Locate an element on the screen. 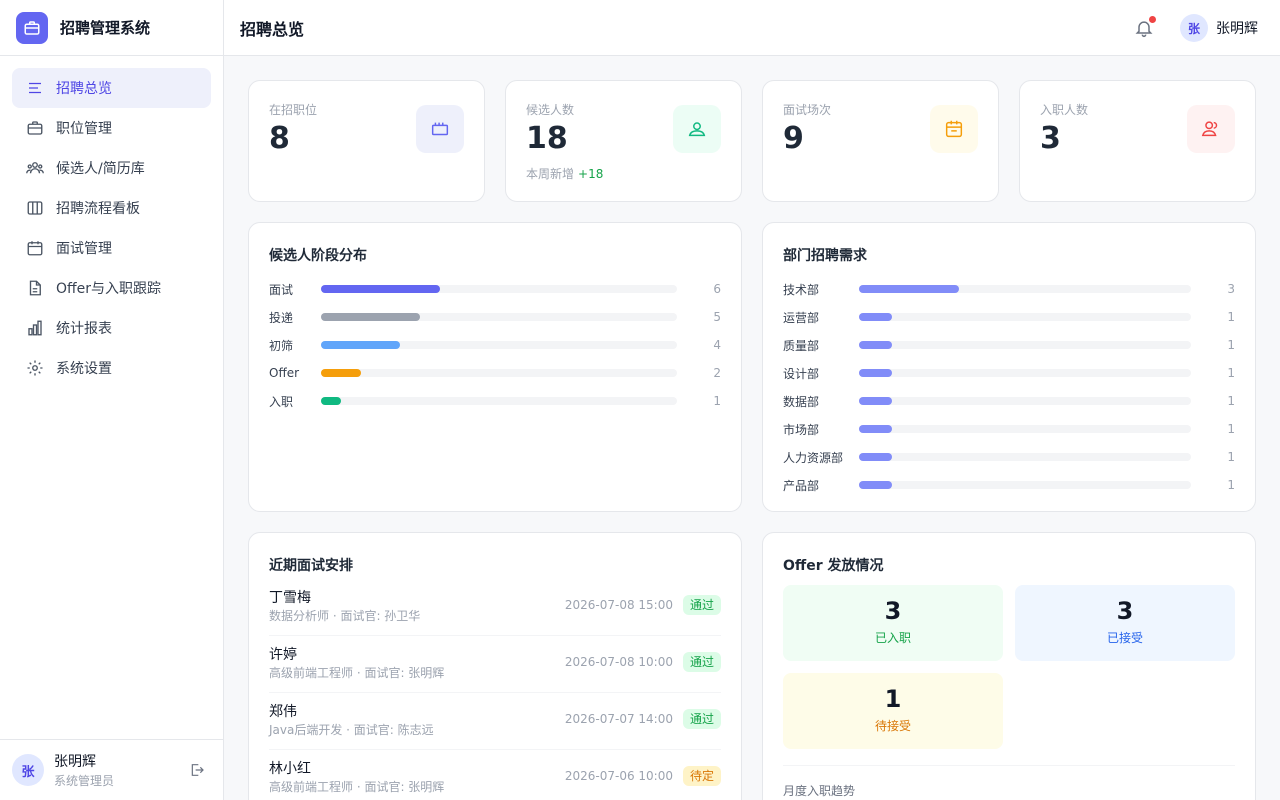 The width and height of the screenshot is (1280, 800). interview-time: 2026-07-06 10:00 is located at coordinates (618, 776).